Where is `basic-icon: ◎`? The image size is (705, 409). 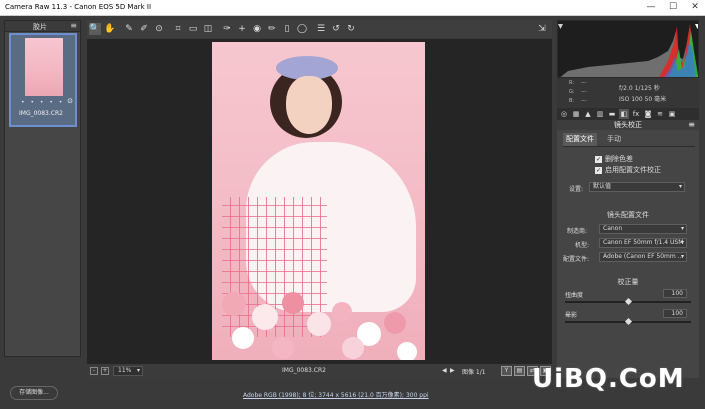 basic-icon: ◎ is located at coordinates (564, 114).